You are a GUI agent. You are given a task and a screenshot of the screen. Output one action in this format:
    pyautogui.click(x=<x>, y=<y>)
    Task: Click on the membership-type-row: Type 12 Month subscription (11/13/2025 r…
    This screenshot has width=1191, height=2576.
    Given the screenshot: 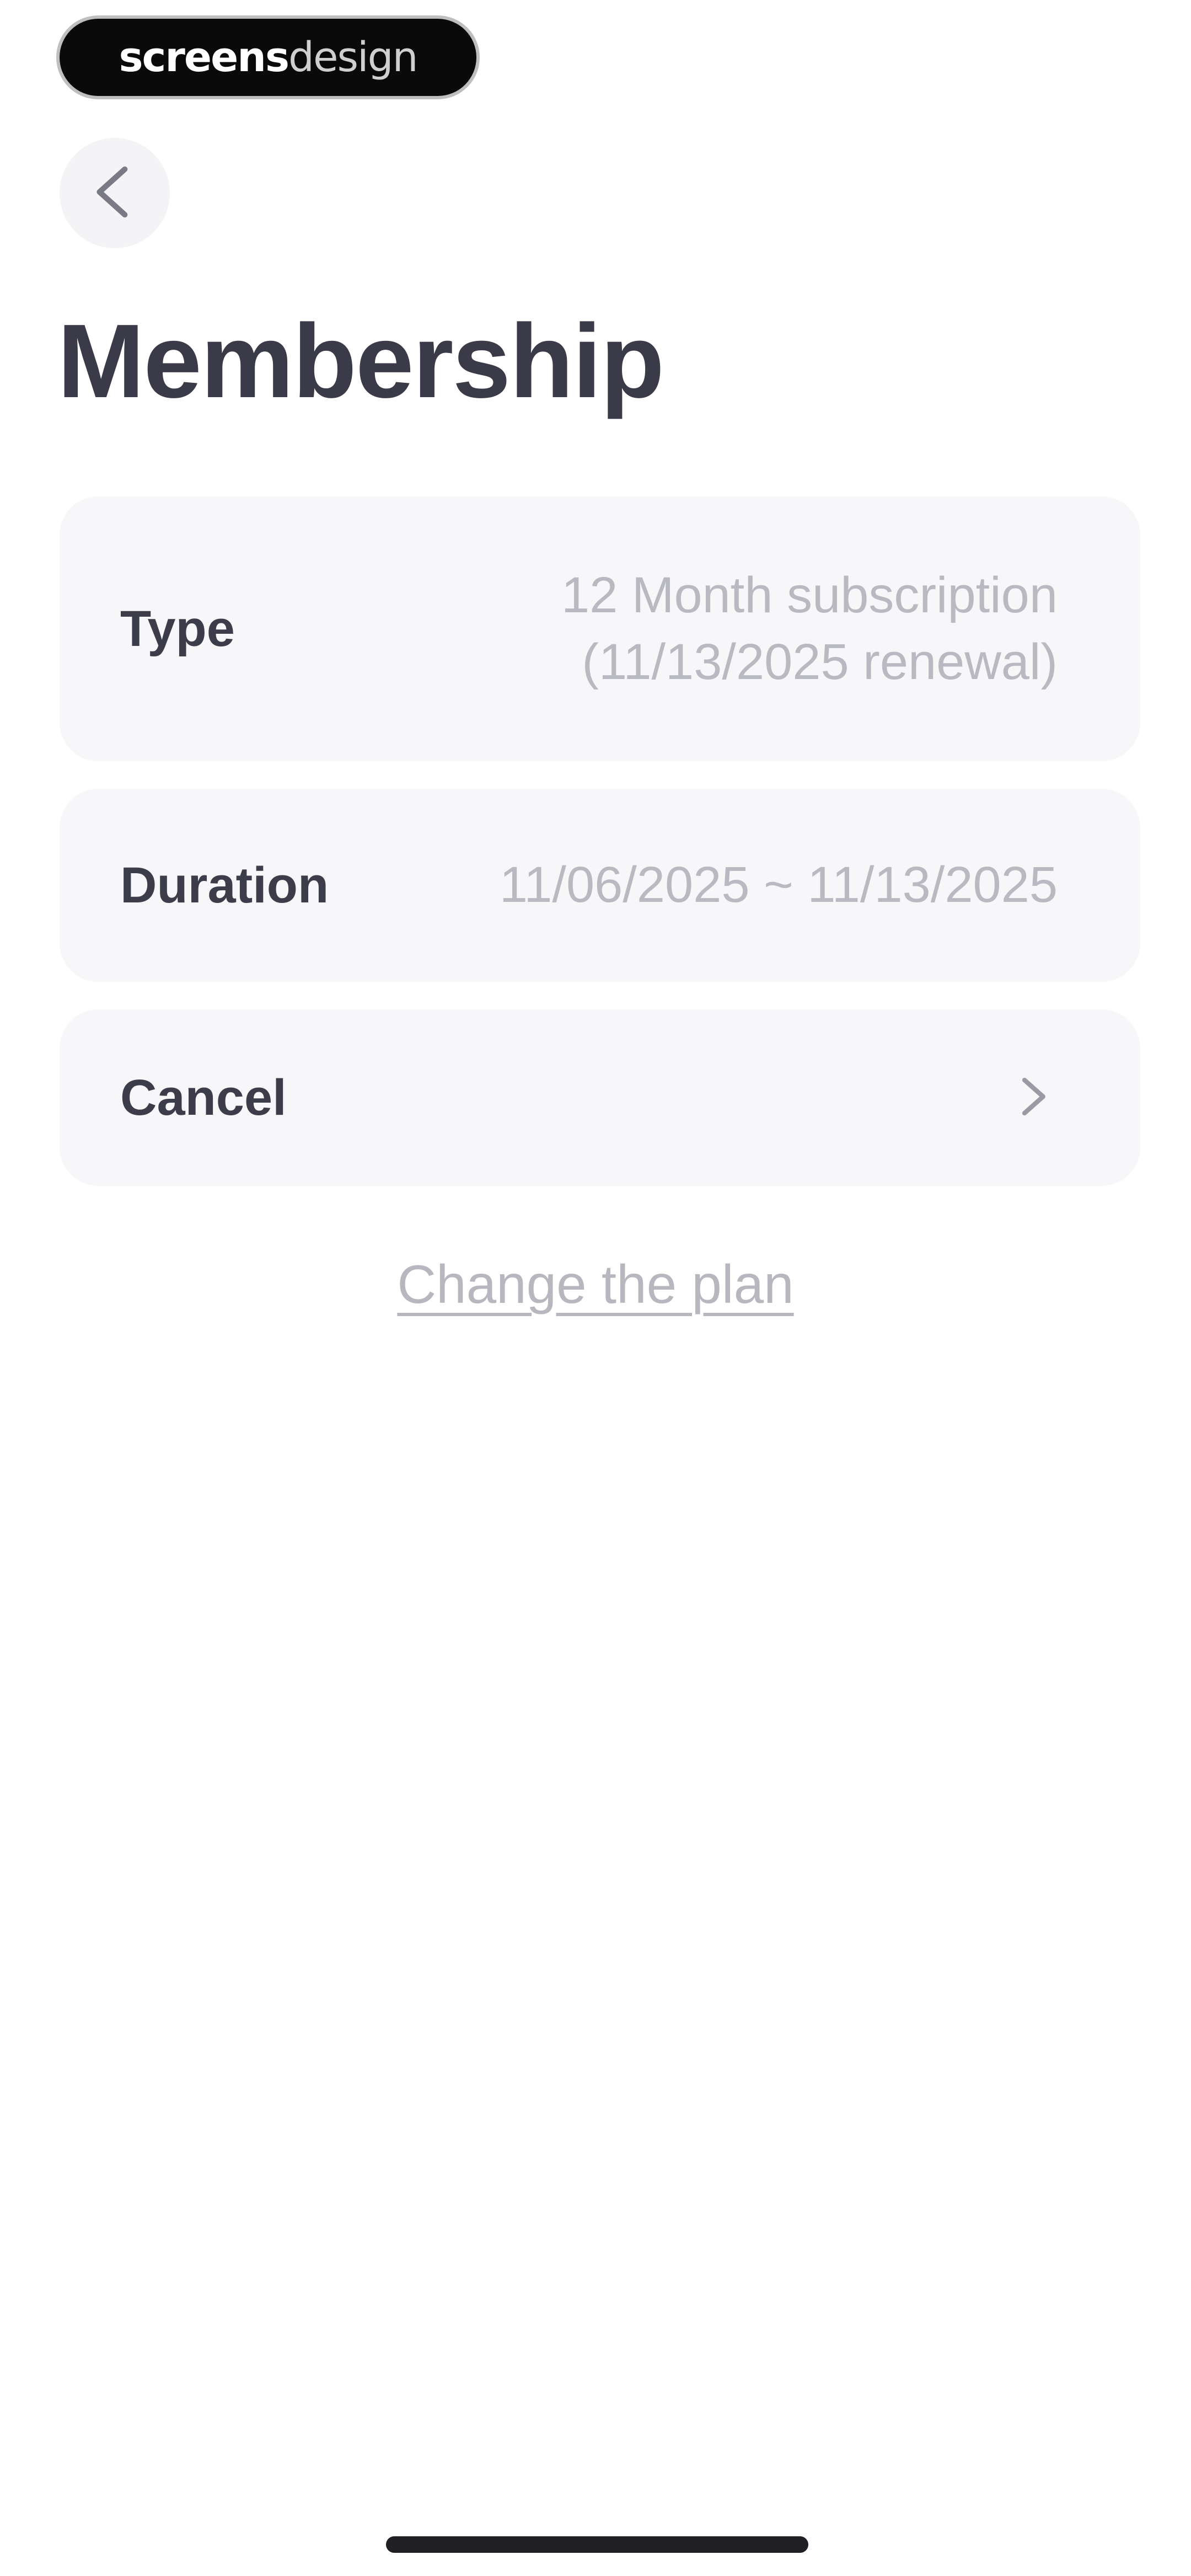 What is the action you would take?
    pyautogui.click(x=600, y=628)
    